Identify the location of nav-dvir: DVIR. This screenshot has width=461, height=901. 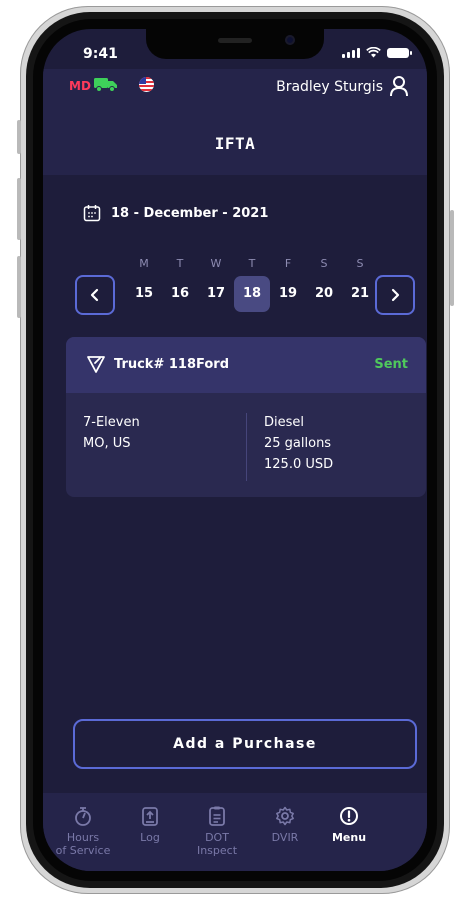
(285, 824).